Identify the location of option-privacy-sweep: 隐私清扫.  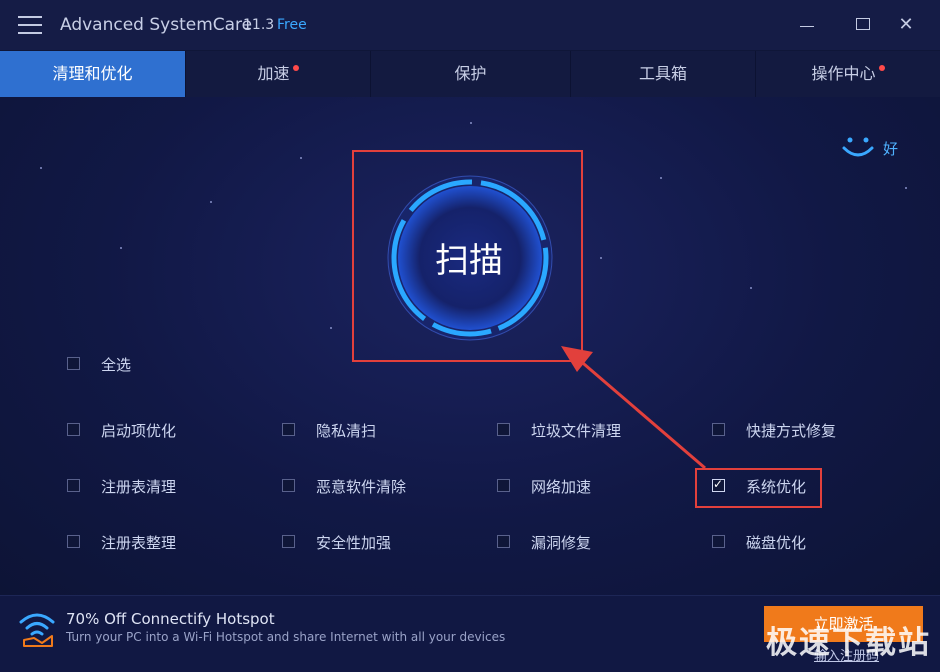
(362, 431).